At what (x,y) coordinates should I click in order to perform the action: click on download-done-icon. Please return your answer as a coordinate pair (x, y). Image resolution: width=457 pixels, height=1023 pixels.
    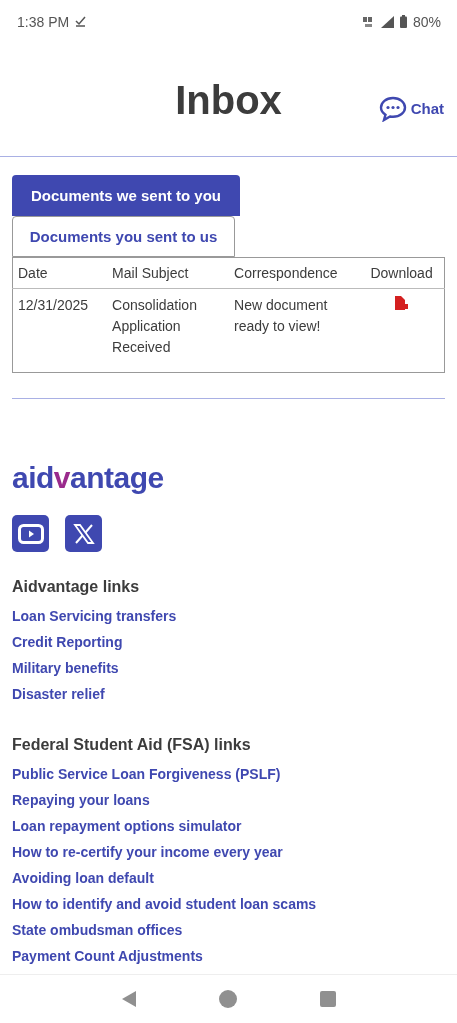
    Looking at the image, I should click on (81, 22).